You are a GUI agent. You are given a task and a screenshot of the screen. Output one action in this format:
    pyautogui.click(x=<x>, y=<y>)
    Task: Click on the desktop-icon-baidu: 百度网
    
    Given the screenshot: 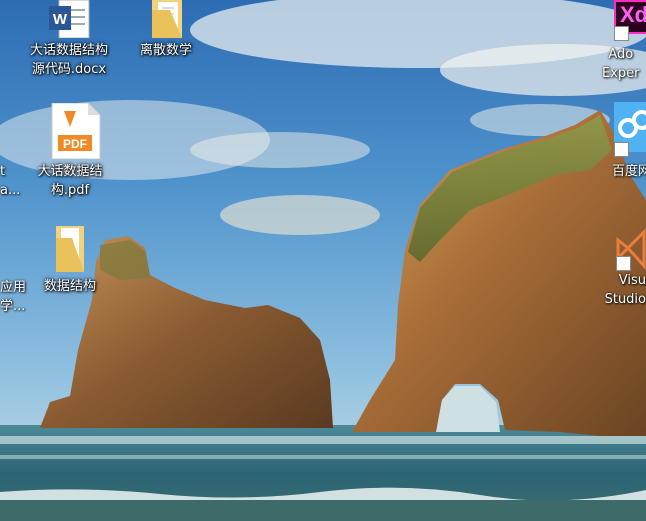 What is the action you would take?
    pyautogui.click(x=629, y=142)
    